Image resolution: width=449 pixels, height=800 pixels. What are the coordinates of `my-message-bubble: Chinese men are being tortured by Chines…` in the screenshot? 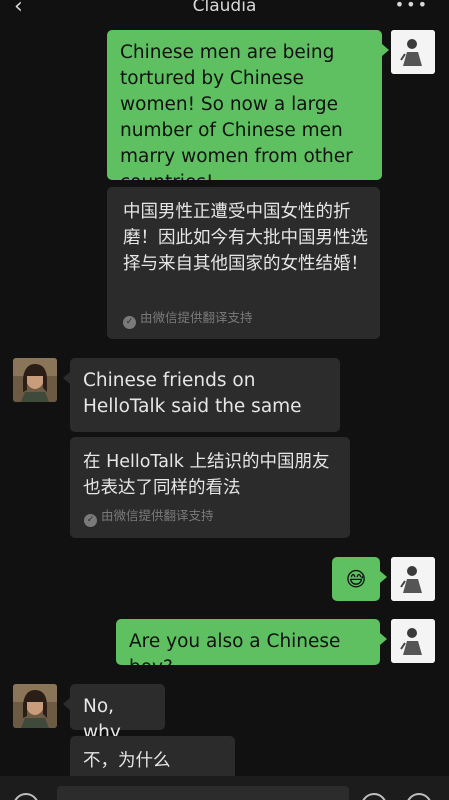 It's located at (244, 111).